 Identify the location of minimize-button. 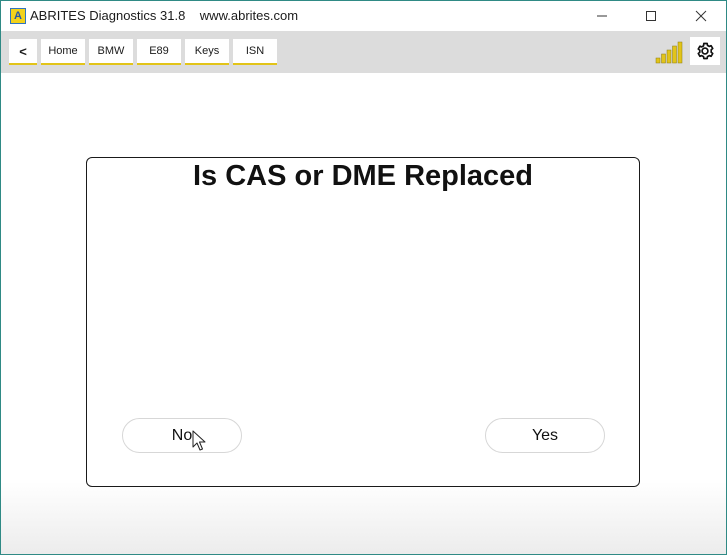
(602, 16).